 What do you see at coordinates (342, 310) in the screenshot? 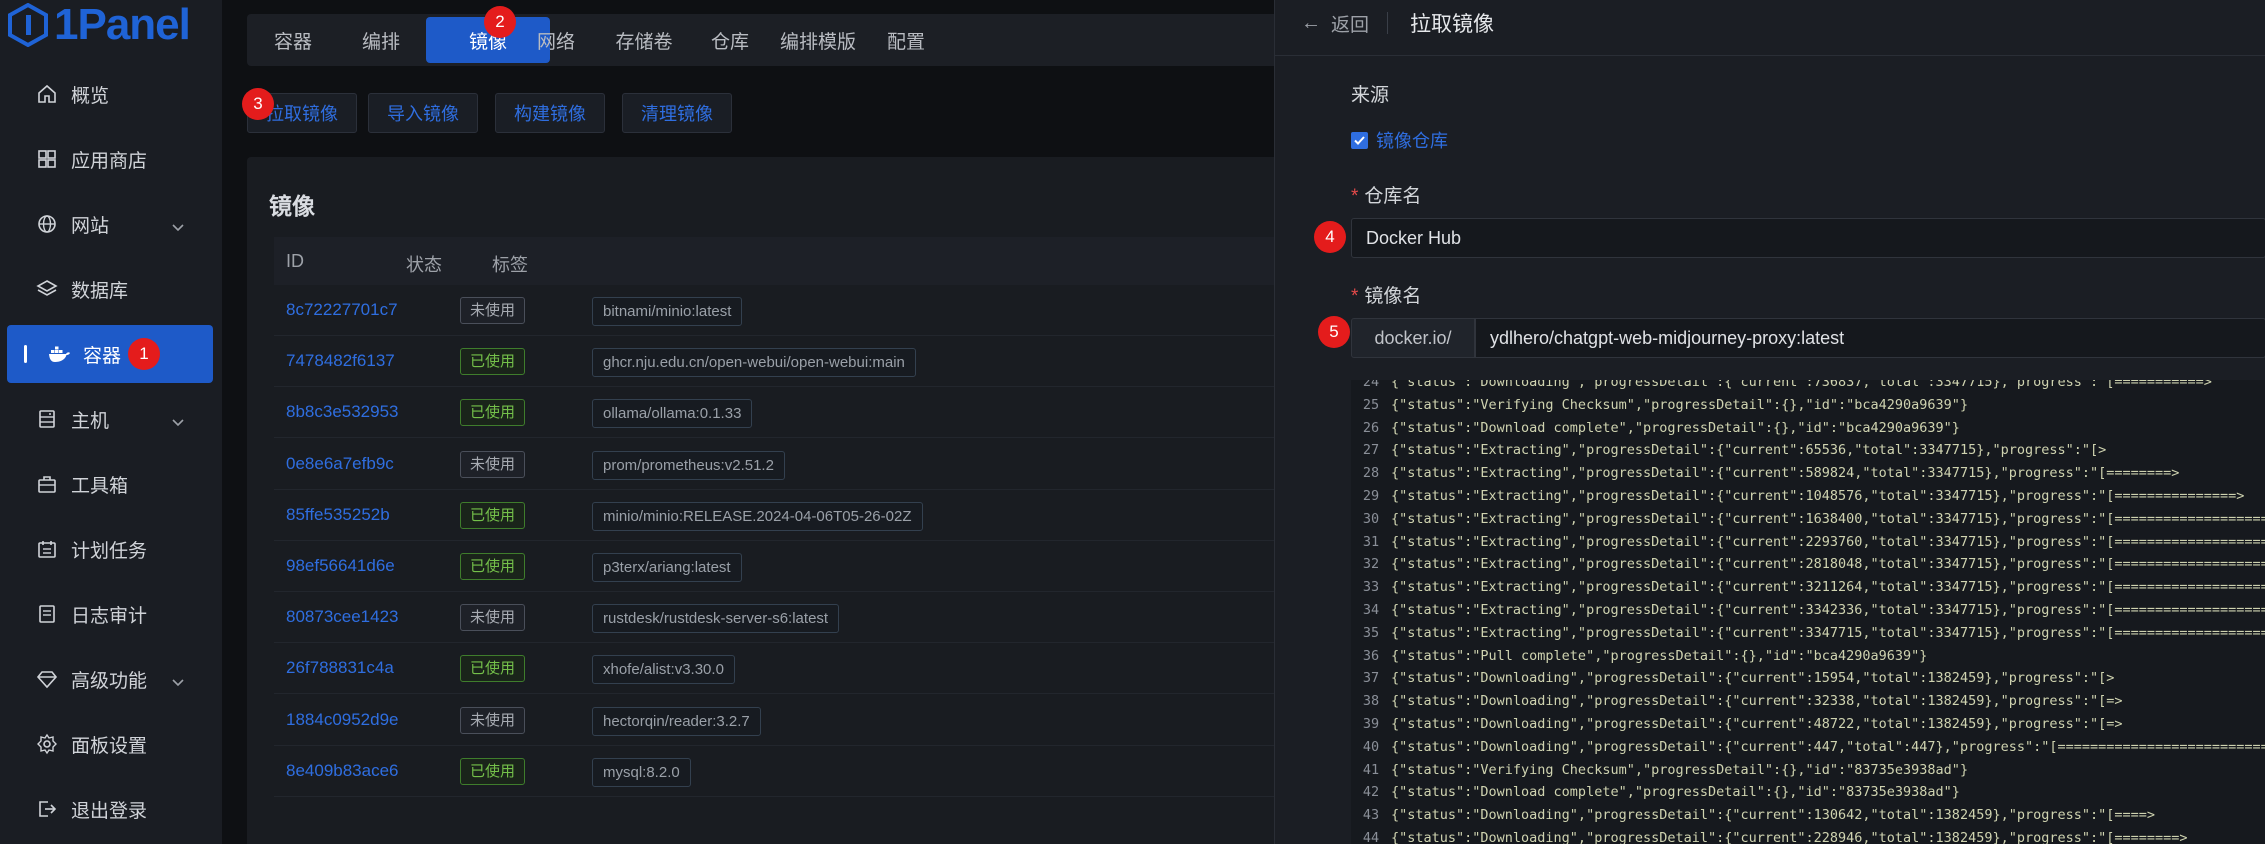
I see `image-id-link: 8c72227701c7` at bounding box center [342, 310].